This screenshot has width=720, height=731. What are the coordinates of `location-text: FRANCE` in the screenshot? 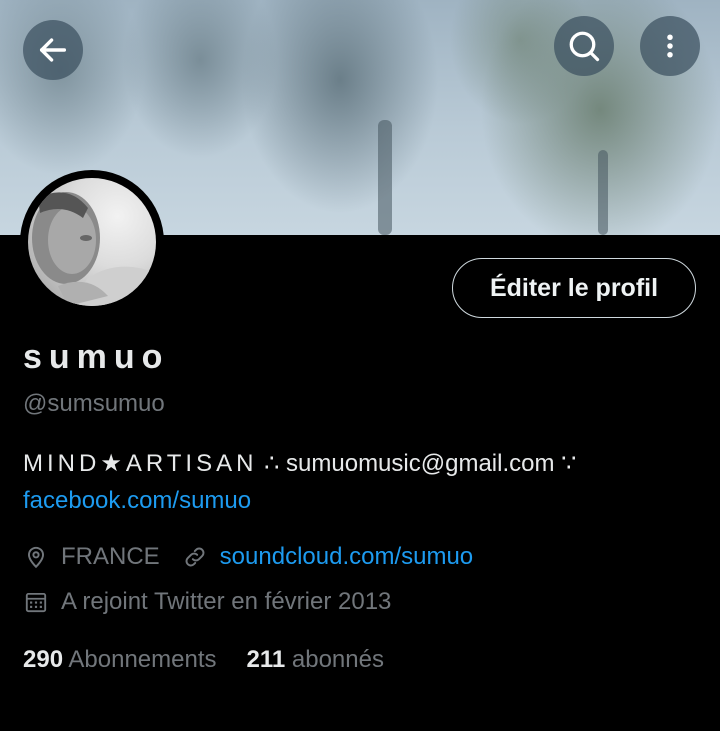 It's located at (110, 556).